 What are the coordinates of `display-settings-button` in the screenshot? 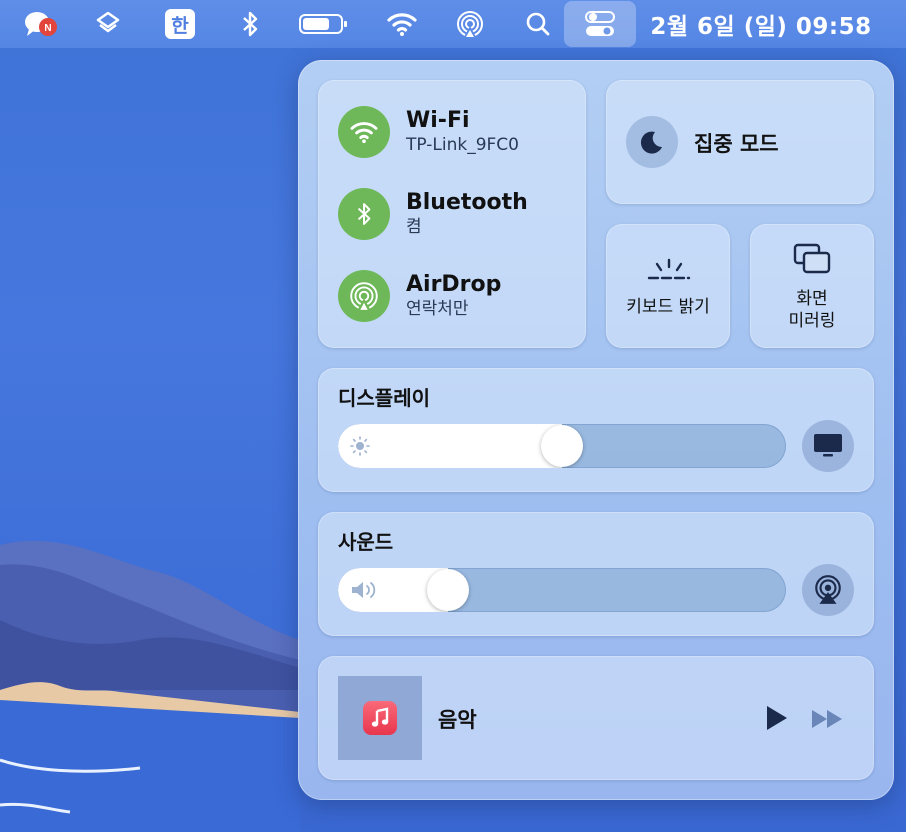 It's located at (828, 446).